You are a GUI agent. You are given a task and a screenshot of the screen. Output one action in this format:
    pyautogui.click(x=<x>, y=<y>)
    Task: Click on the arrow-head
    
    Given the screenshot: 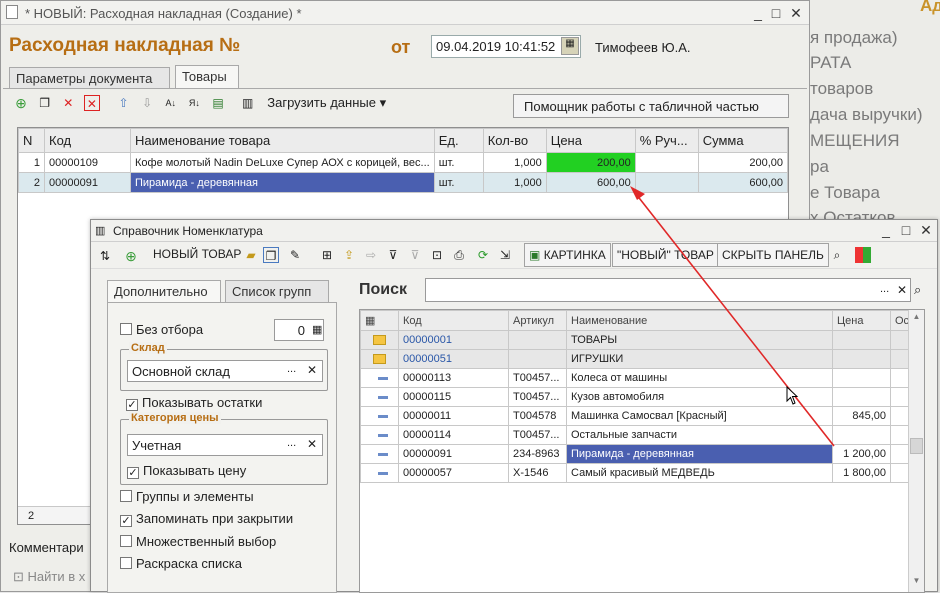 What is the action you would take?
    pyautogui.click(x=637, y=193)
    